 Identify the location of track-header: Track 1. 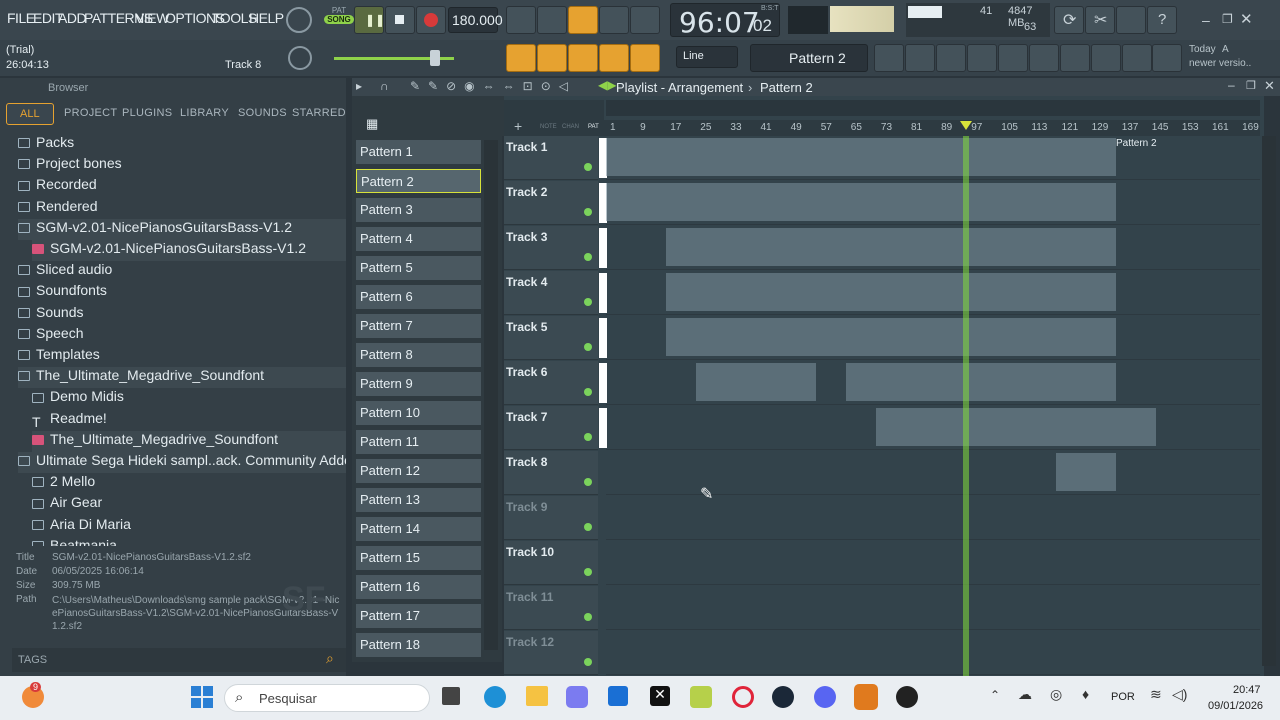
(551, 158).